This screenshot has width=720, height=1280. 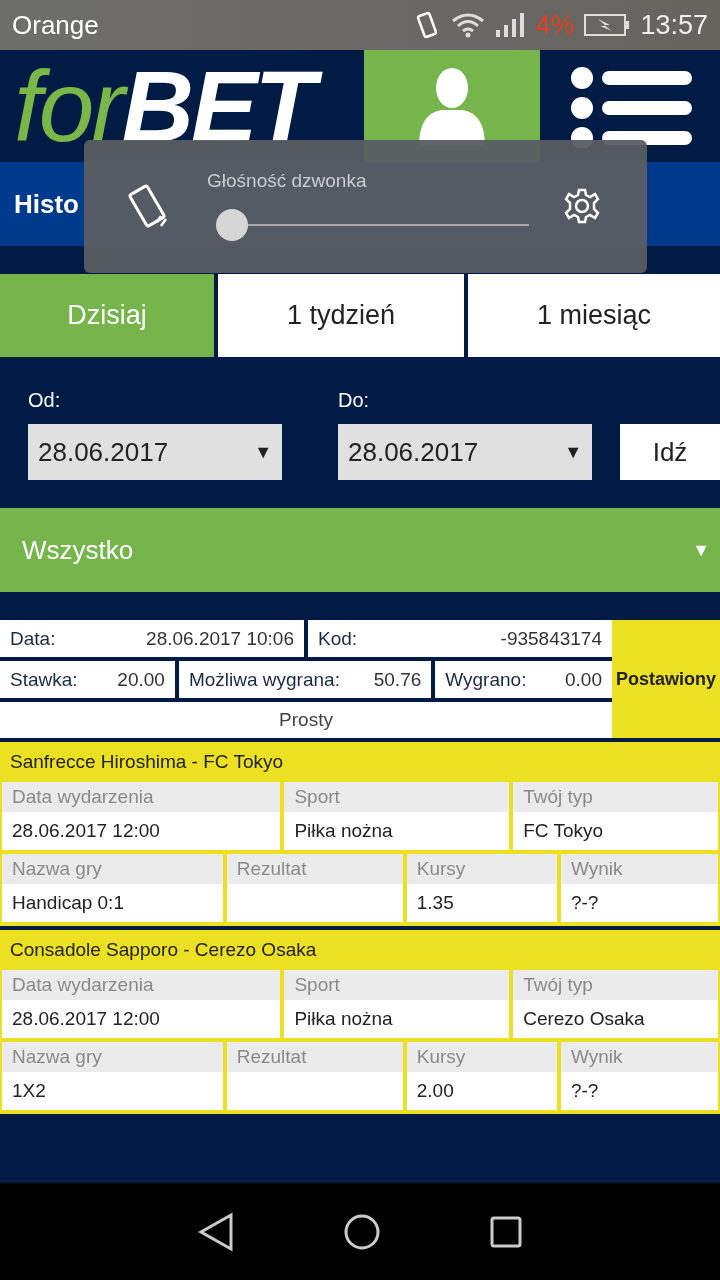 I want to click on home-icon, so click(x=362, y=1231).